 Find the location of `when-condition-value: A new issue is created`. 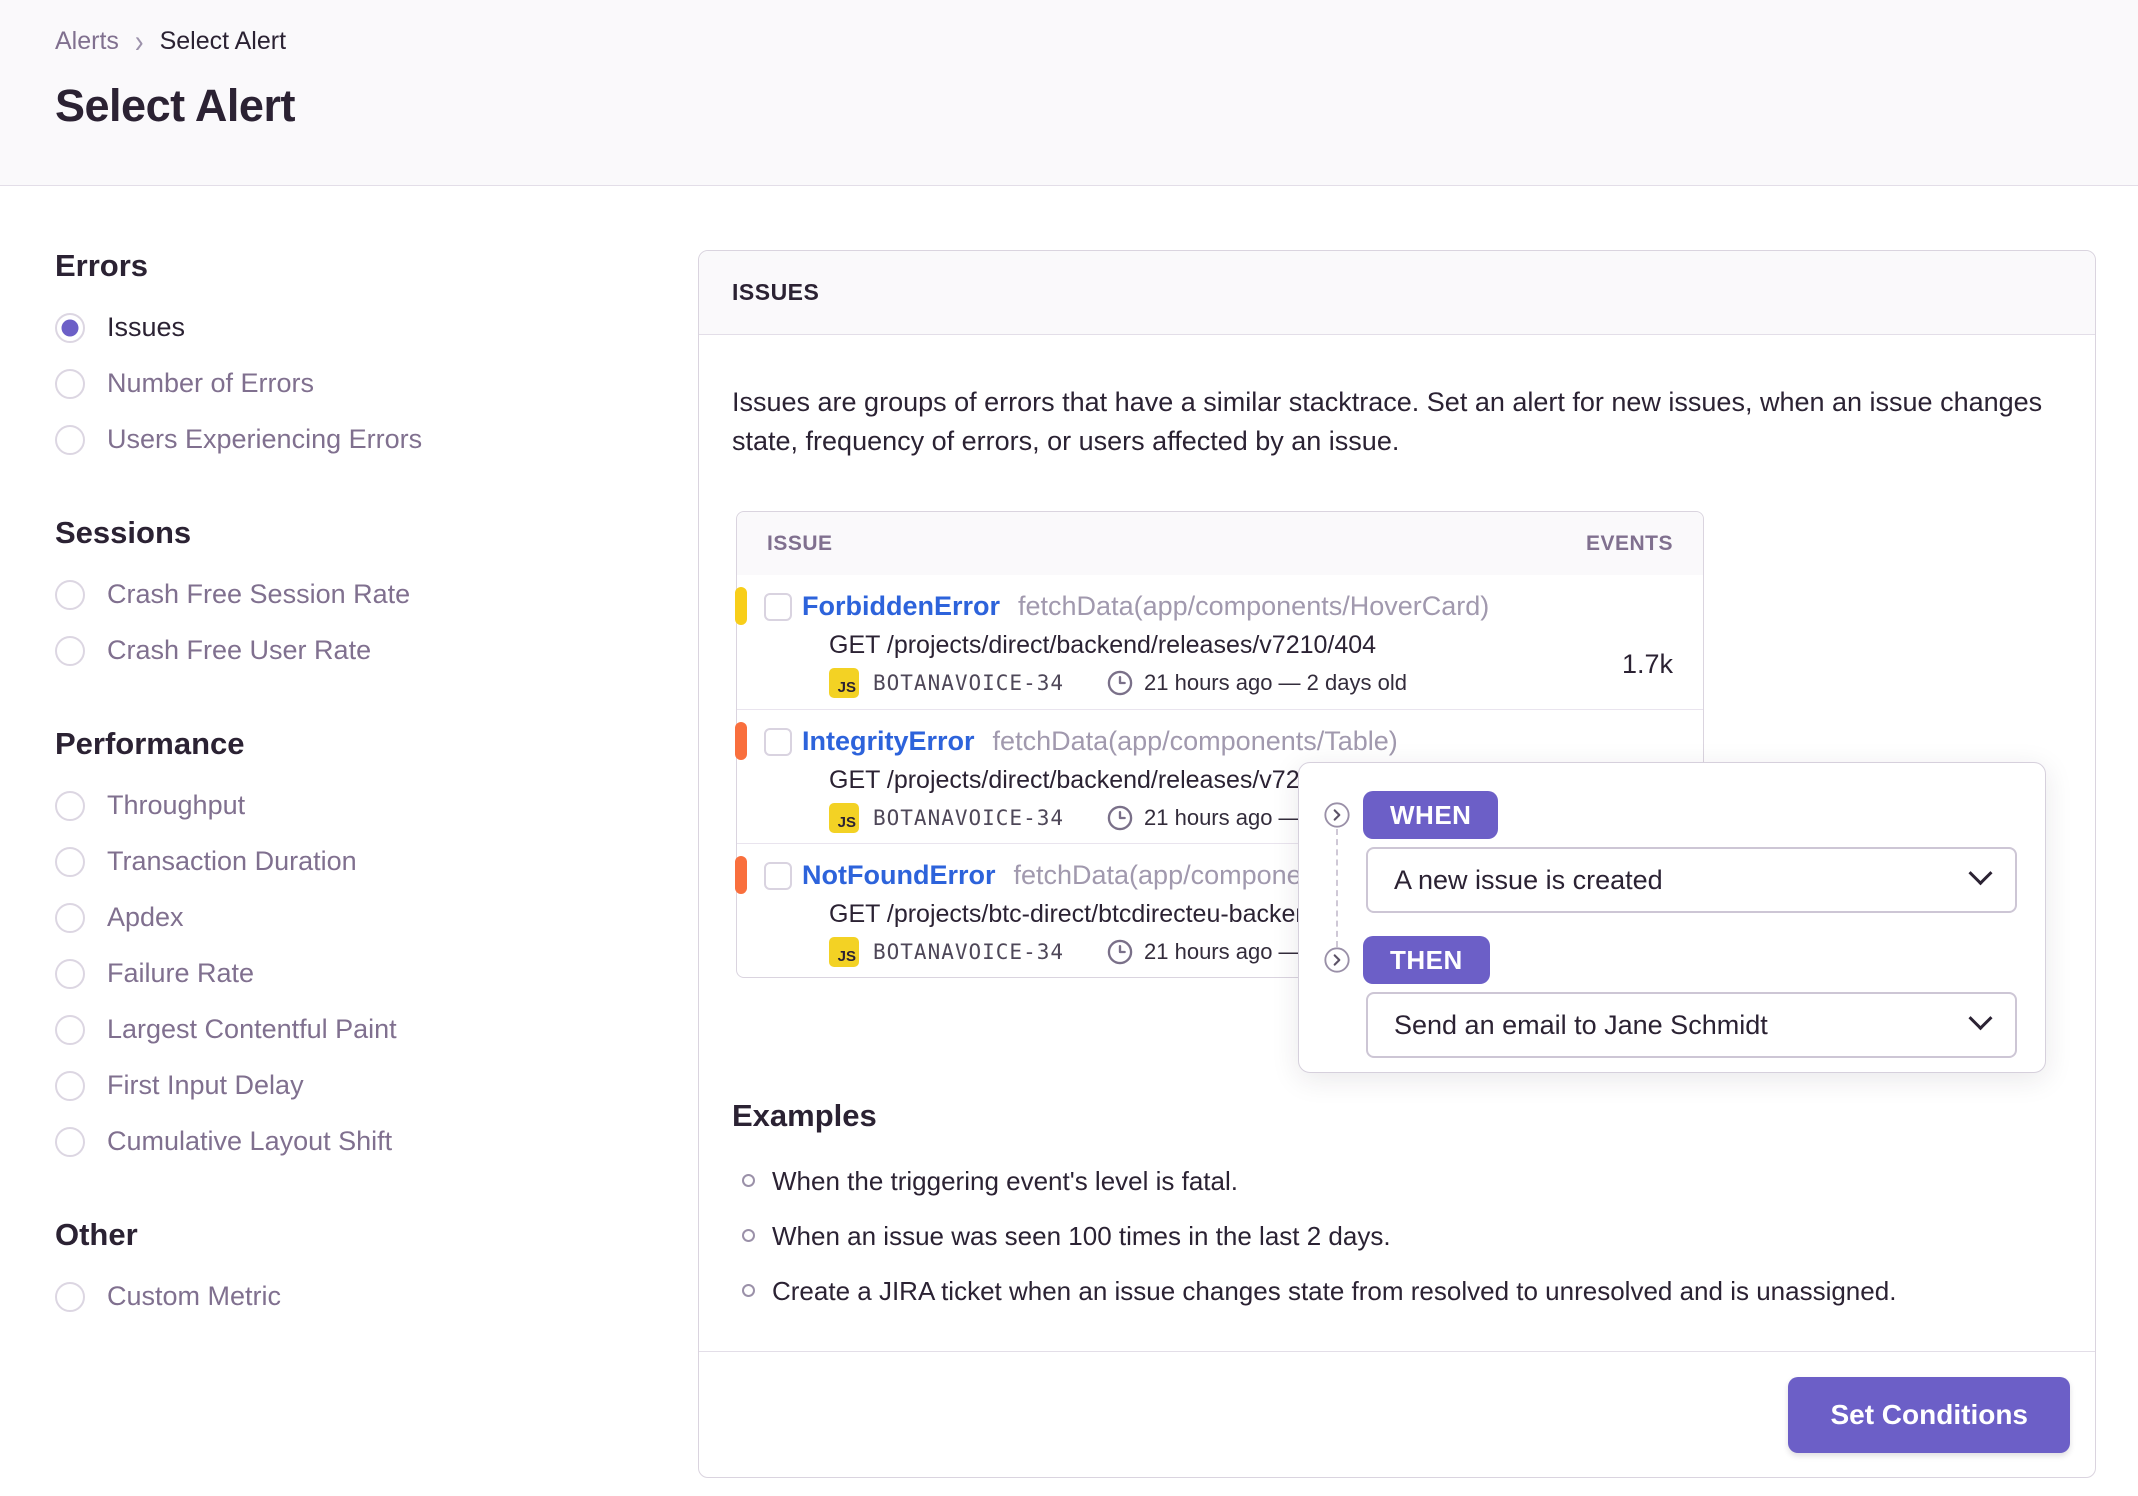

when-condition-value: A new issue is created is located at coordinates (1528, 879).